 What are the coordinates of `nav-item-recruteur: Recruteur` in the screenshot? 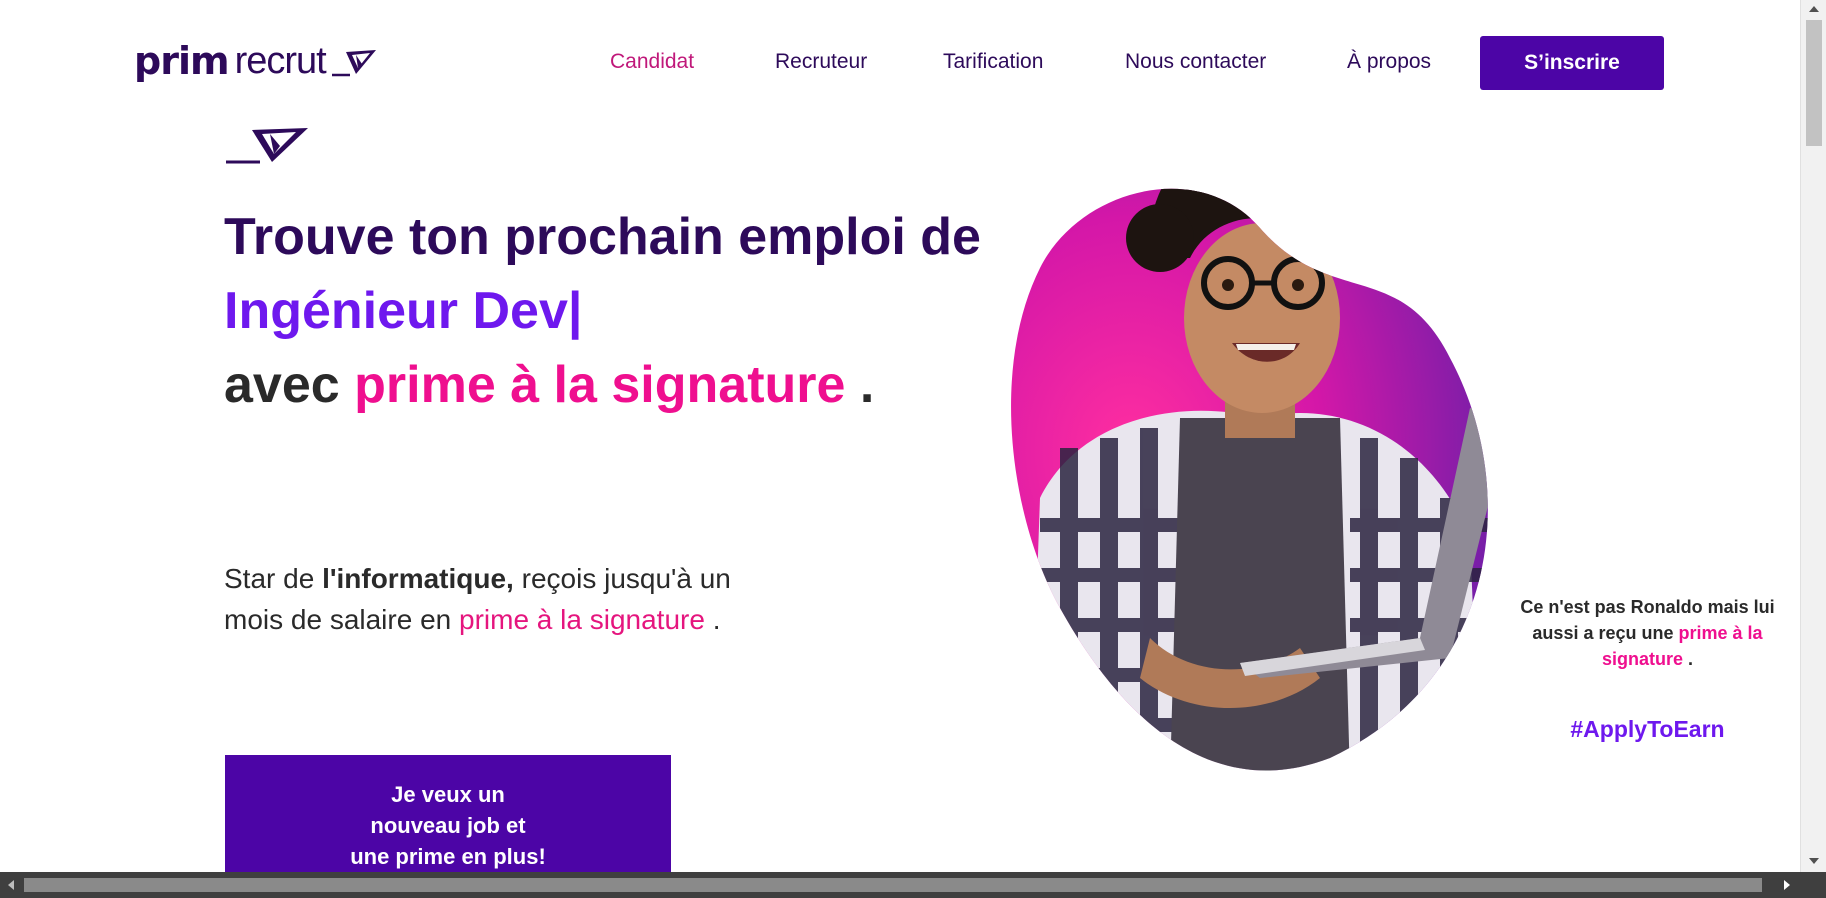 It's located at (821, 62).